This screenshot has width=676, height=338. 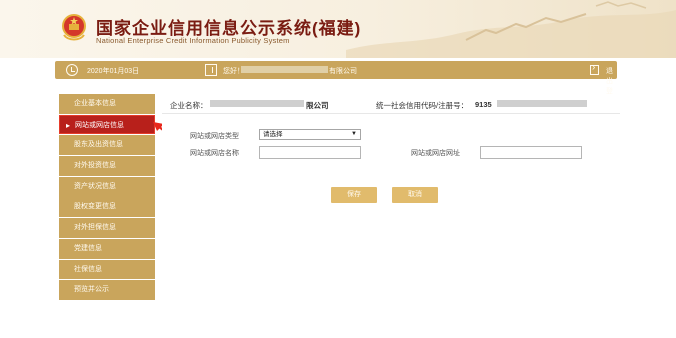 I want to click on site-name-input, so click(x=310, y=152).